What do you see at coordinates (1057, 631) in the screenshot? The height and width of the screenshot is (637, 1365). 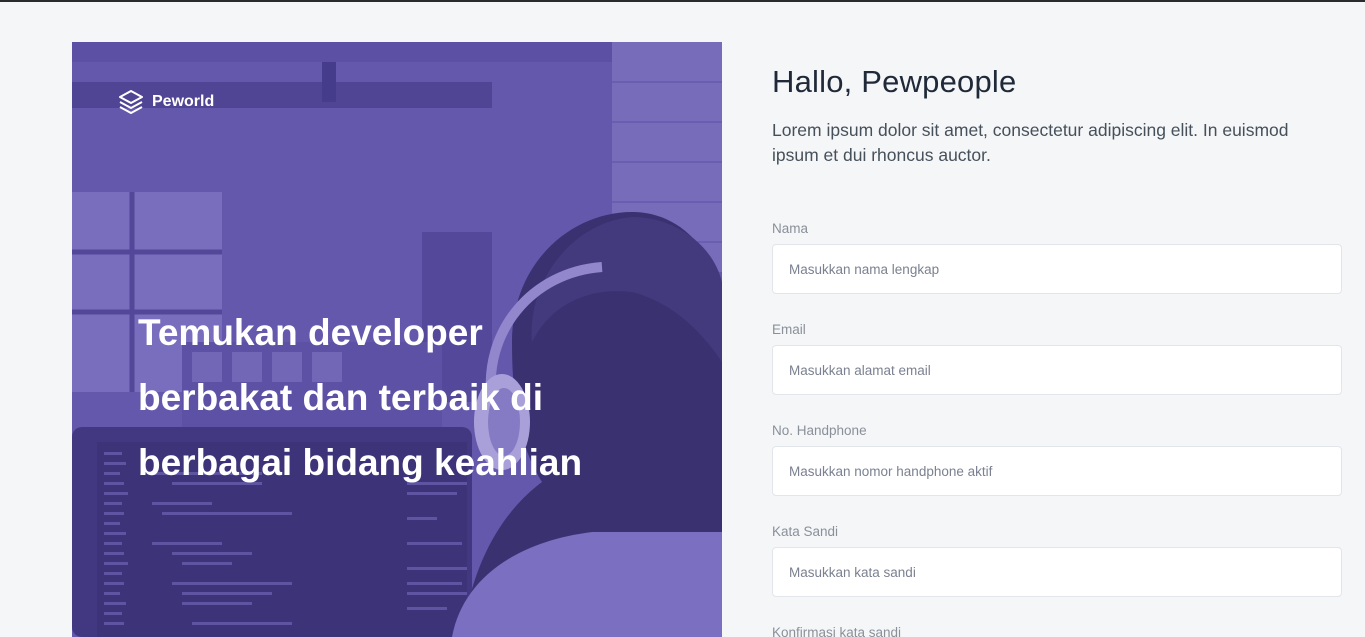 I see `confirm-password-field-group: Konfirmasi kata sandi` at bounding box center [1057, 631].